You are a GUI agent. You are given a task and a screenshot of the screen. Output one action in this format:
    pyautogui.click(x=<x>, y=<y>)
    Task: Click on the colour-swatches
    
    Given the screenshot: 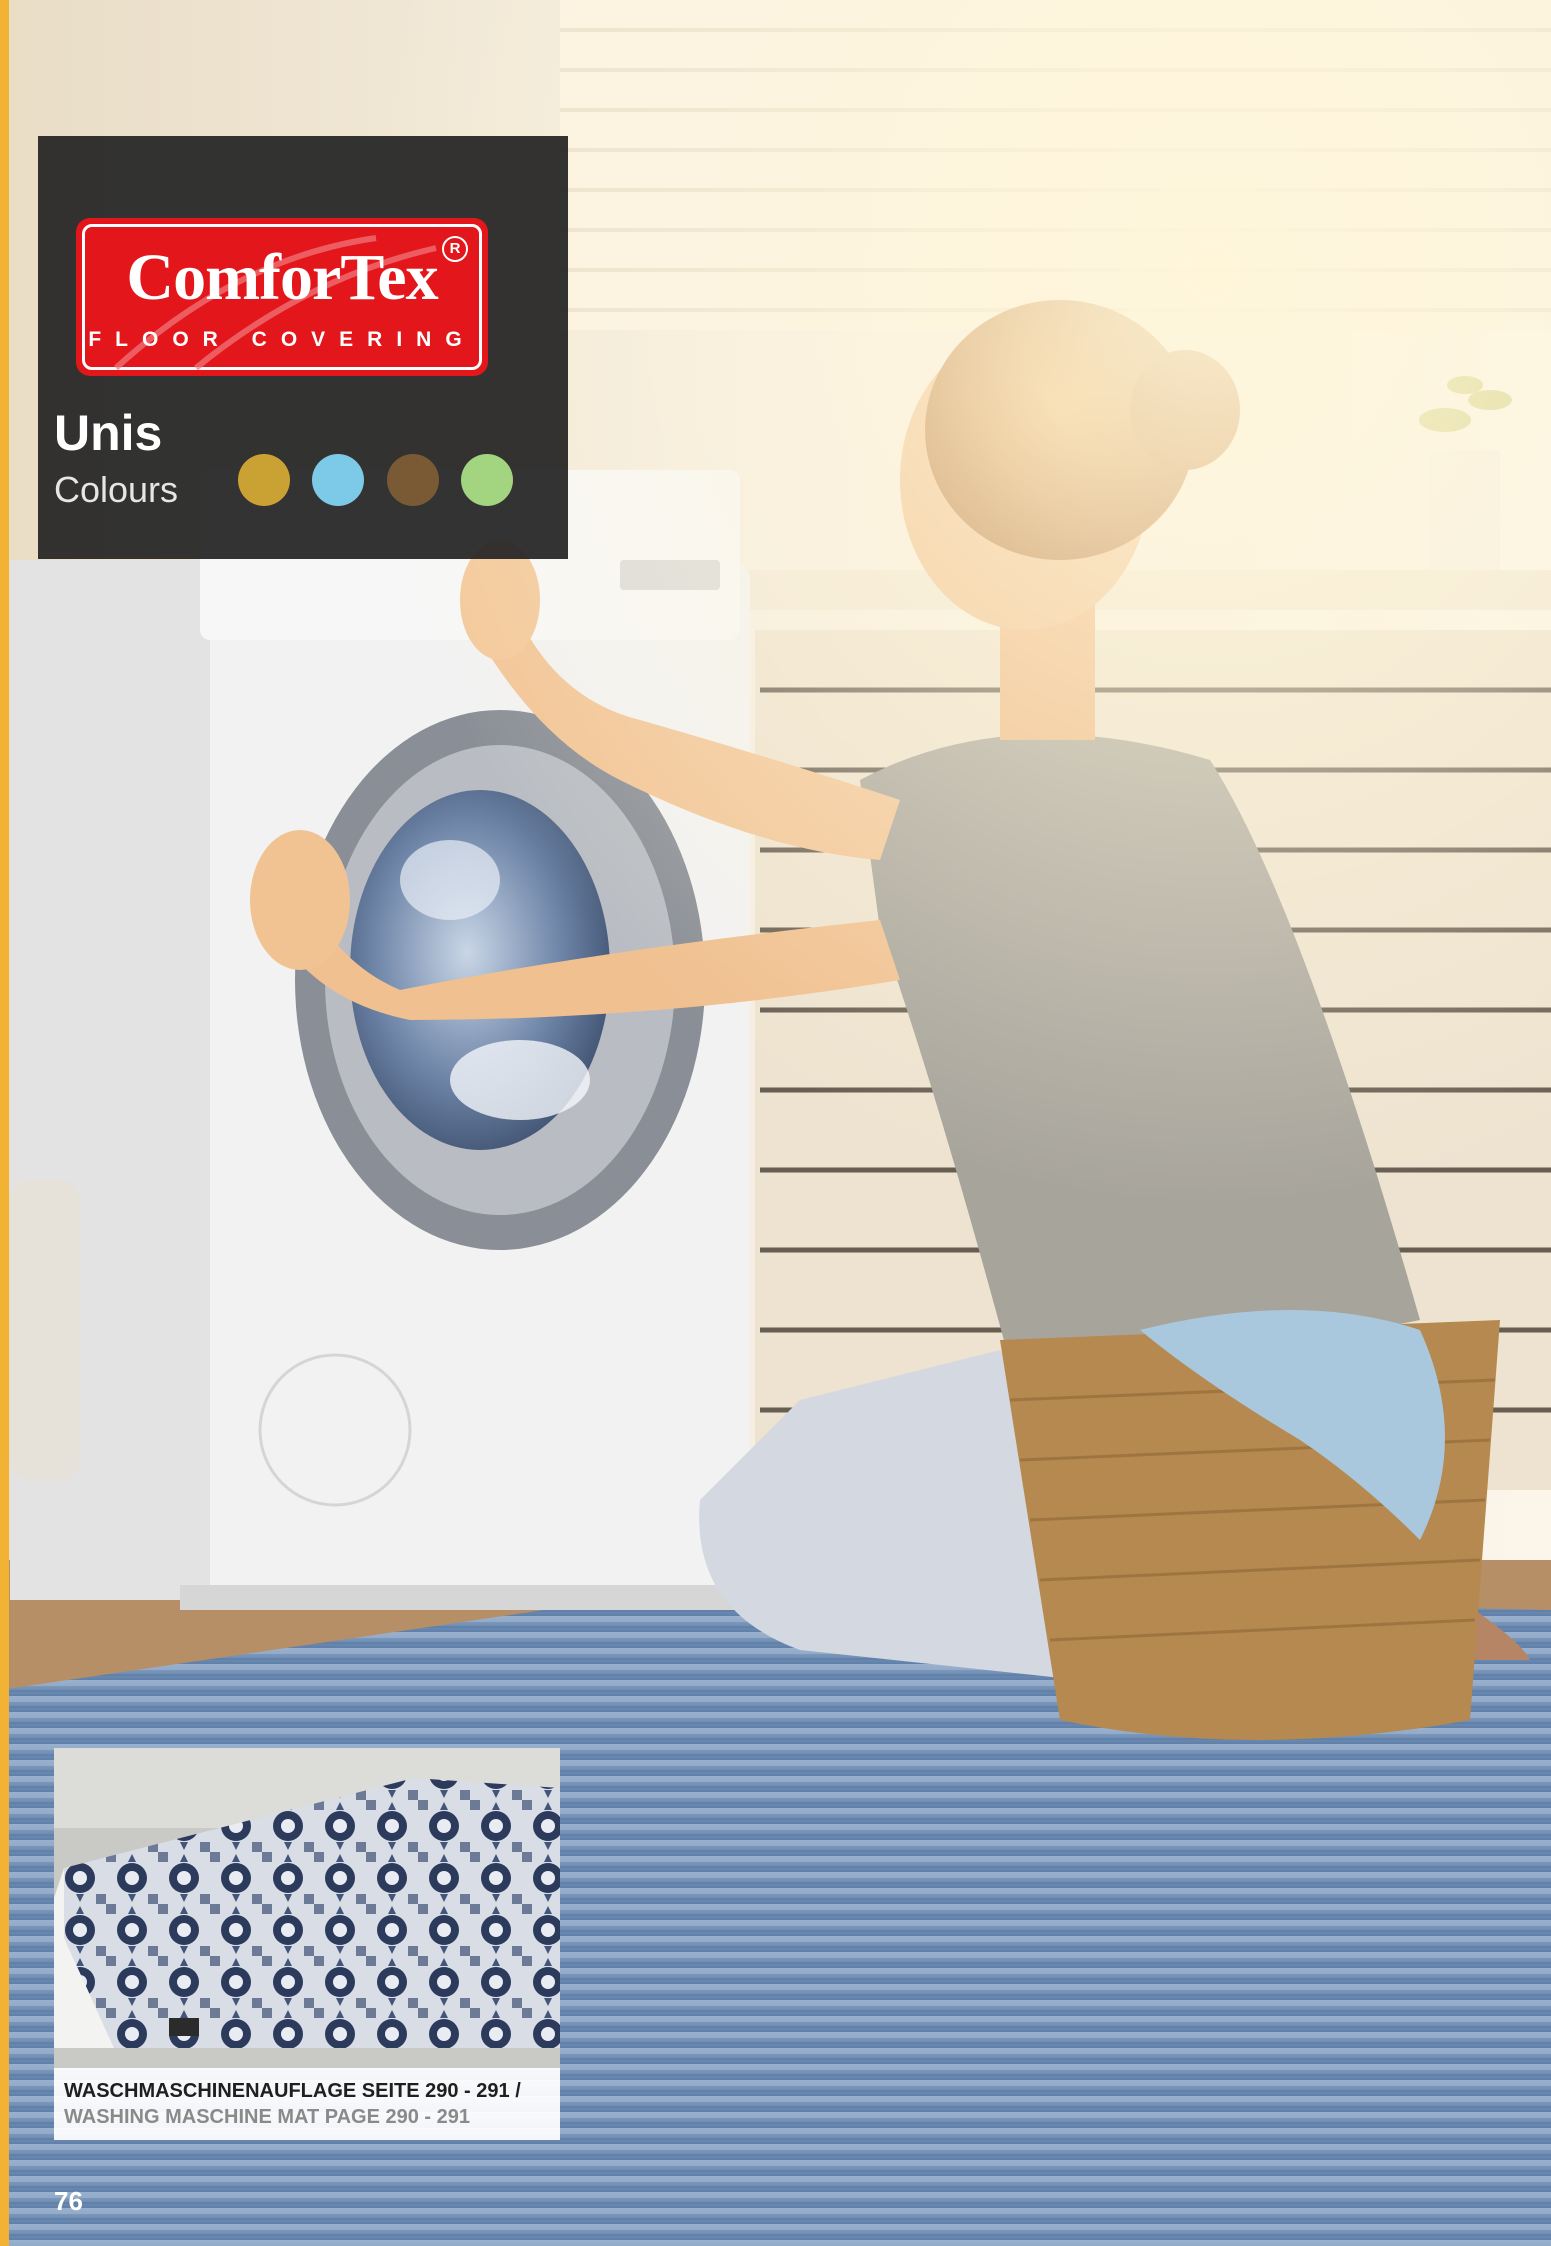 What is the action you would take?
    pyautogui.click(x=384, y=481)
    